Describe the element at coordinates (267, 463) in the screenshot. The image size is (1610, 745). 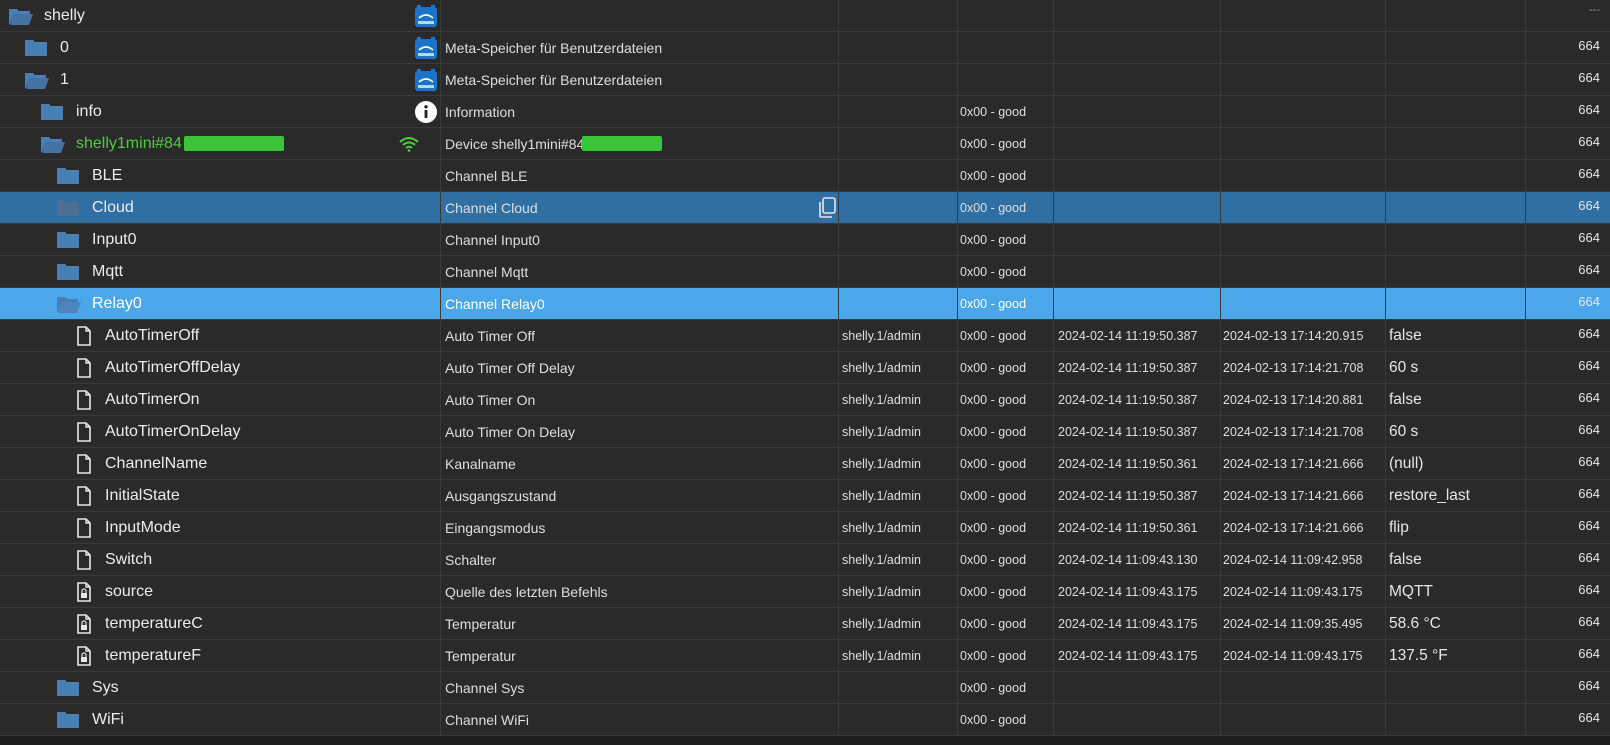
I see `tree-item-name-cell: ChannelName` at that location.